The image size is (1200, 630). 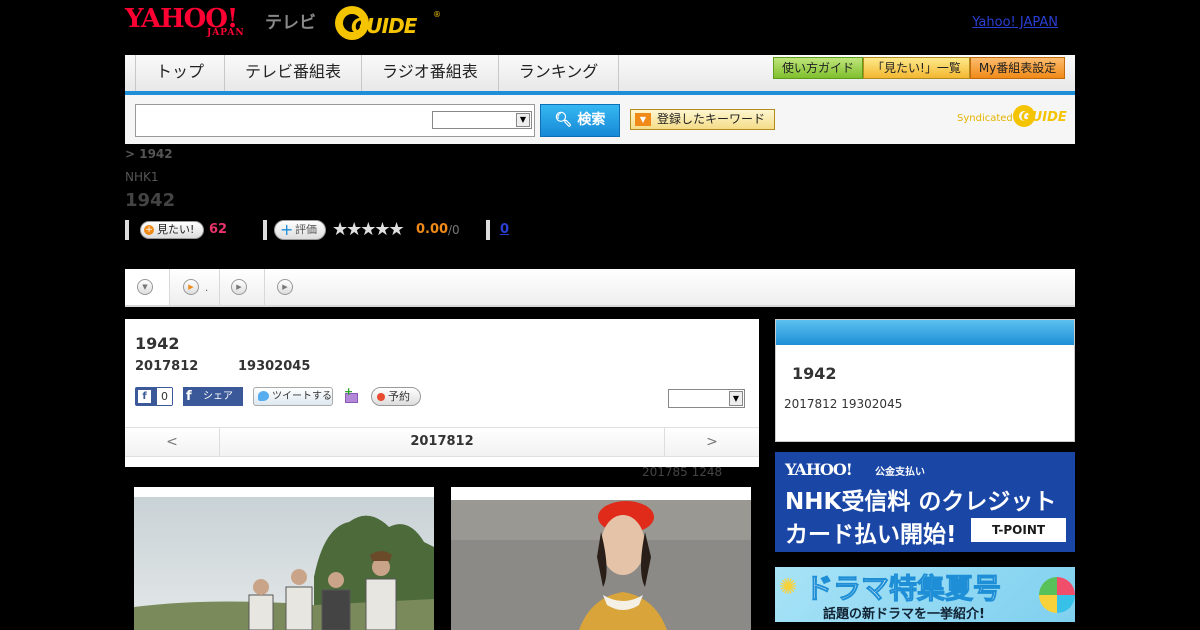 What do you see at coordinates (1018, 530) in the screenshot?
I see `tpoint-logo: T-POINT` at bounding box center [1018, 530].